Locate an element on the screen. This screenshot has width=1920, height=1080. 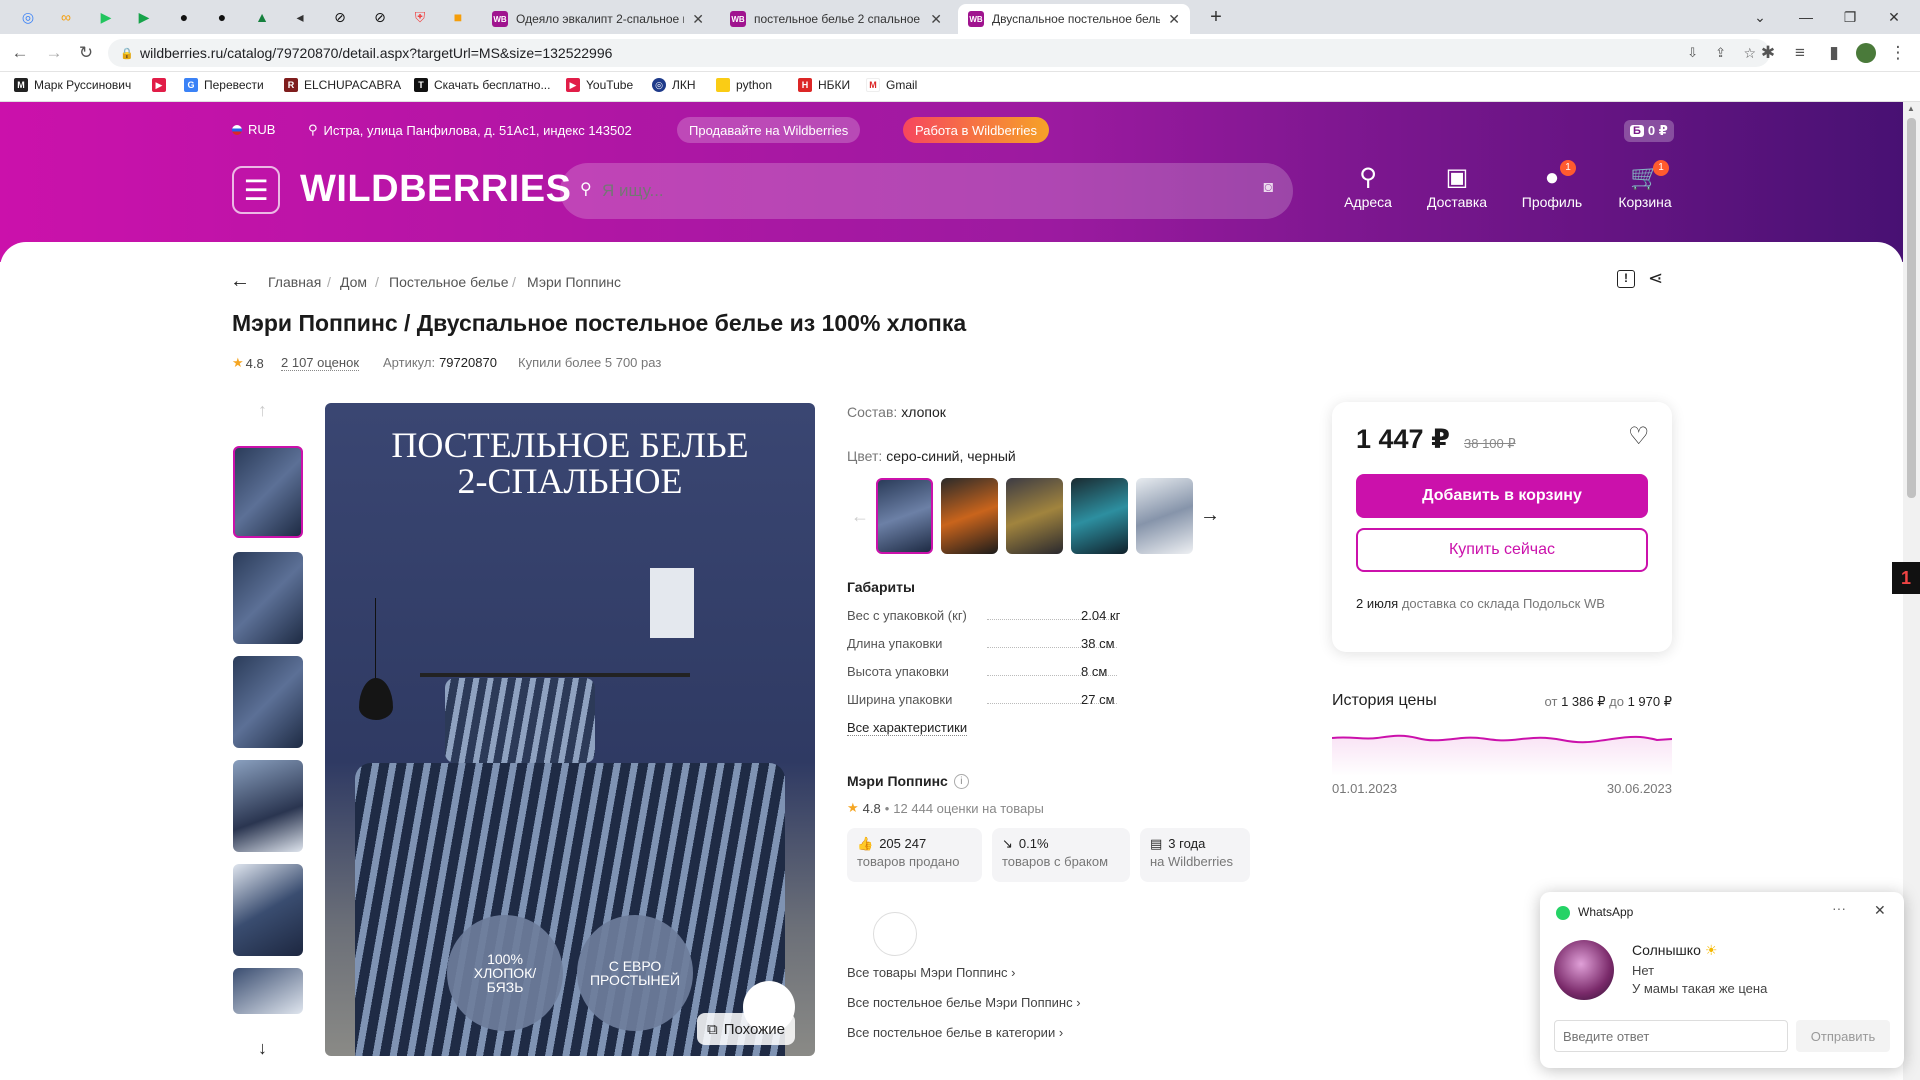
bookmark: python is located at coordinates (744, 85).